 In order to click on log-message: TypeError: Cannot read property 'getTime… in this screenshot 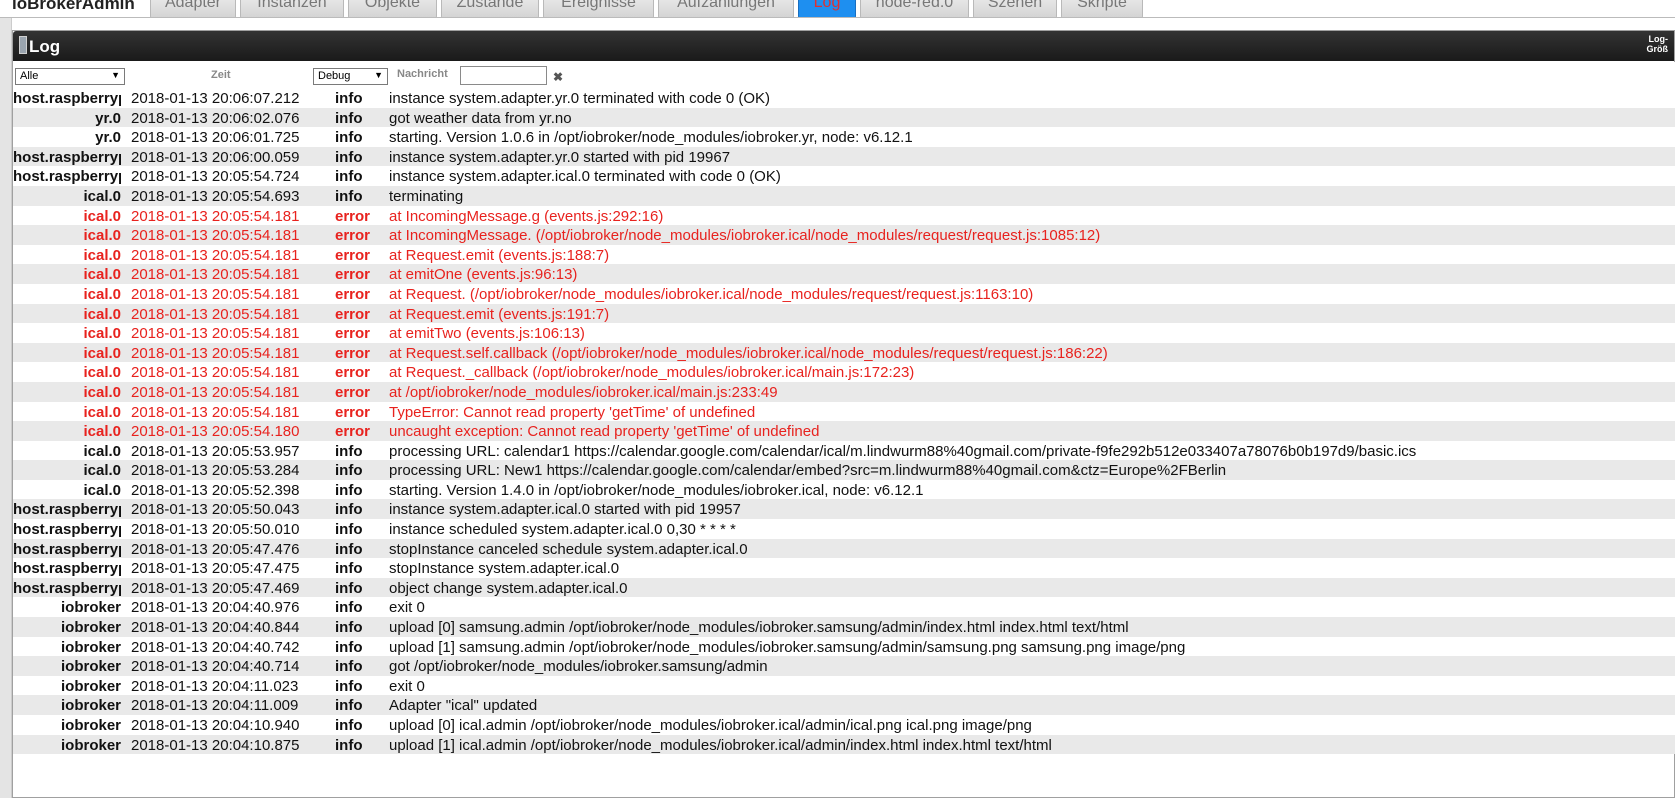, I will do `click(572, 412)`.